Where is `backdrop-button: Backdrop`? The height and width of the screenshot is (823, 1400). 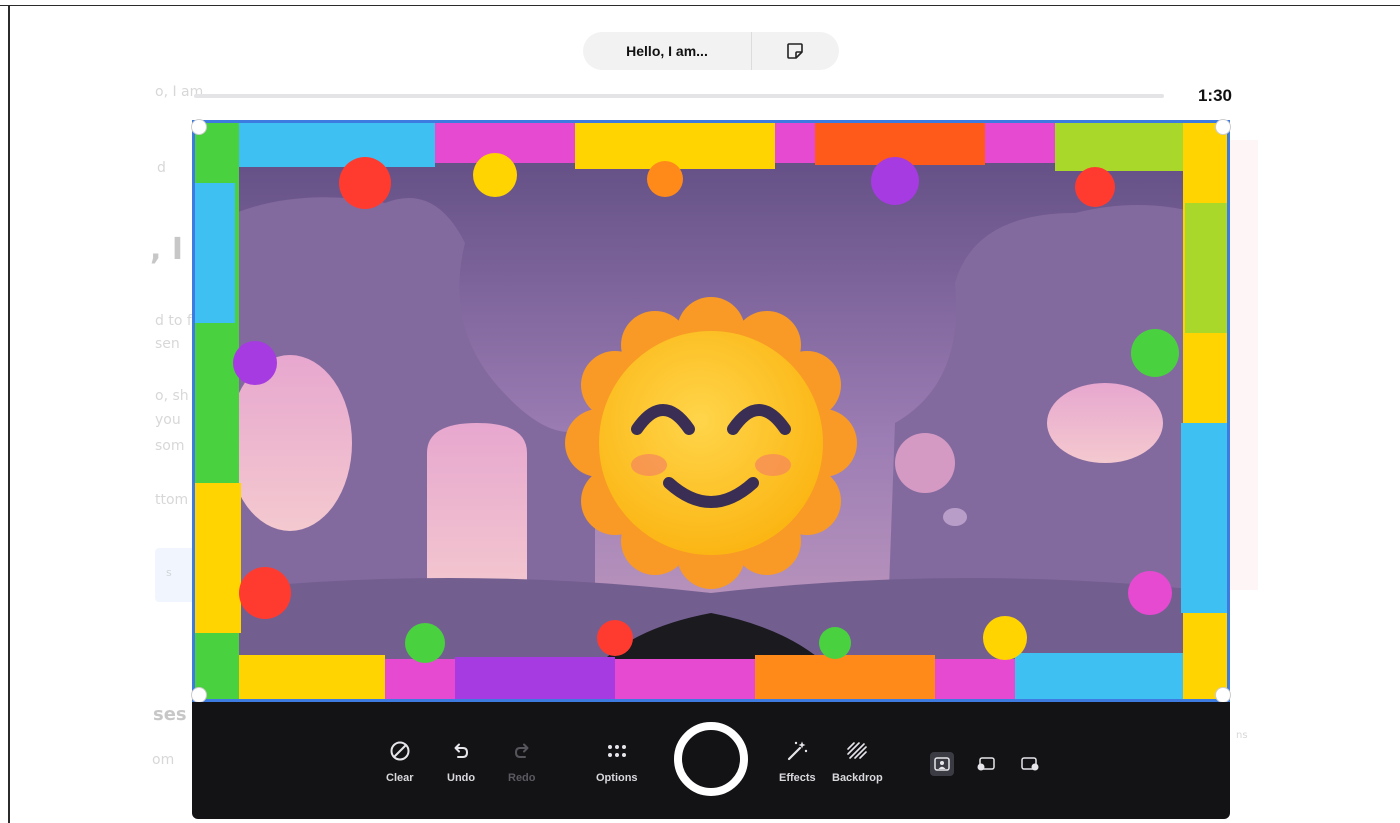 backdrop-button: Backdrop is located at coordinates (857, 762).